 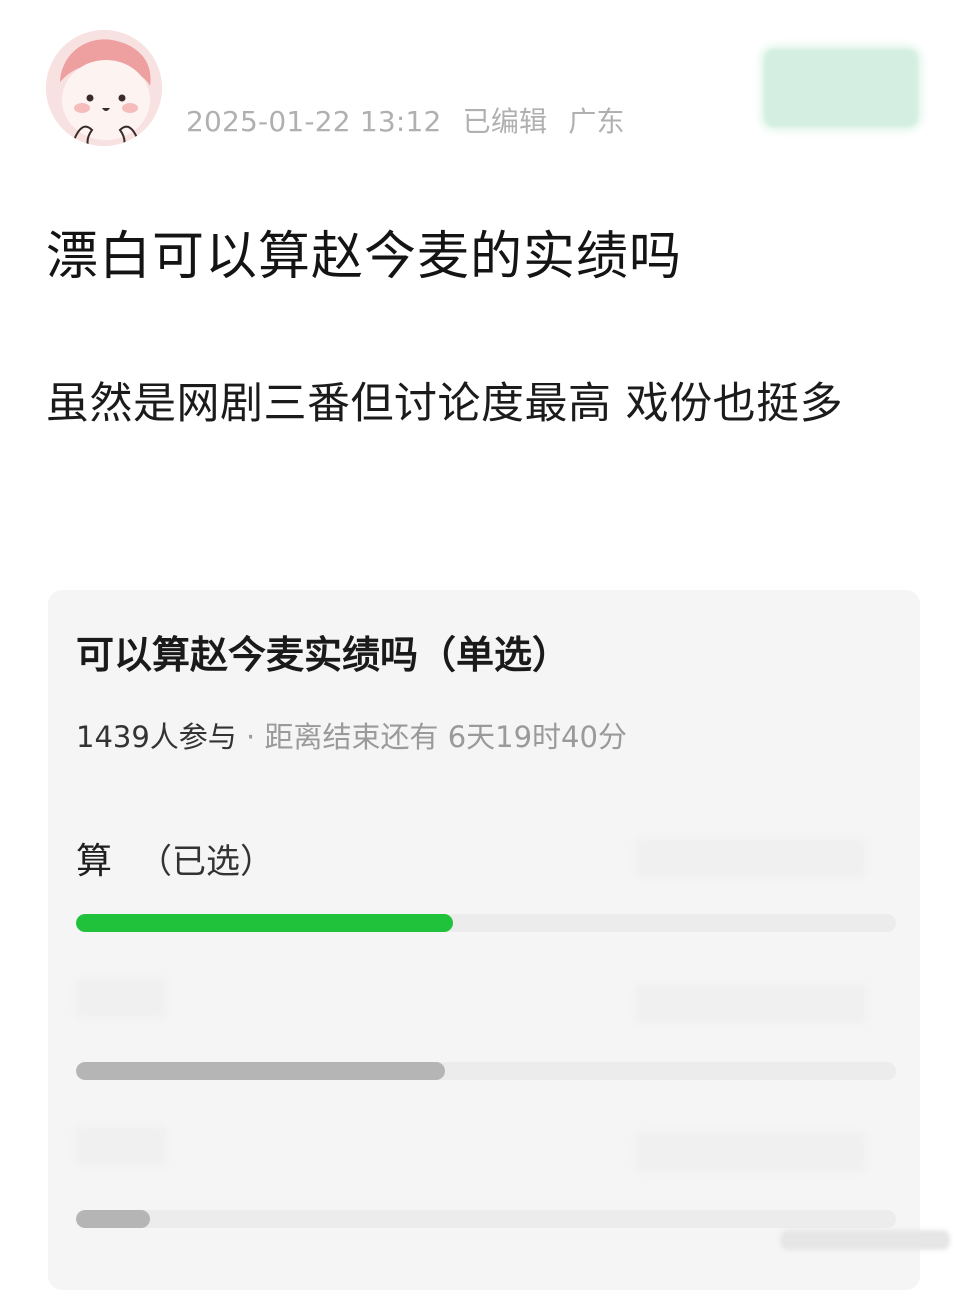 What do you see at coordinates (113, 1219) in the screenshot?
I see `poll-option-3-bar` at bounding box center [113, 1219].